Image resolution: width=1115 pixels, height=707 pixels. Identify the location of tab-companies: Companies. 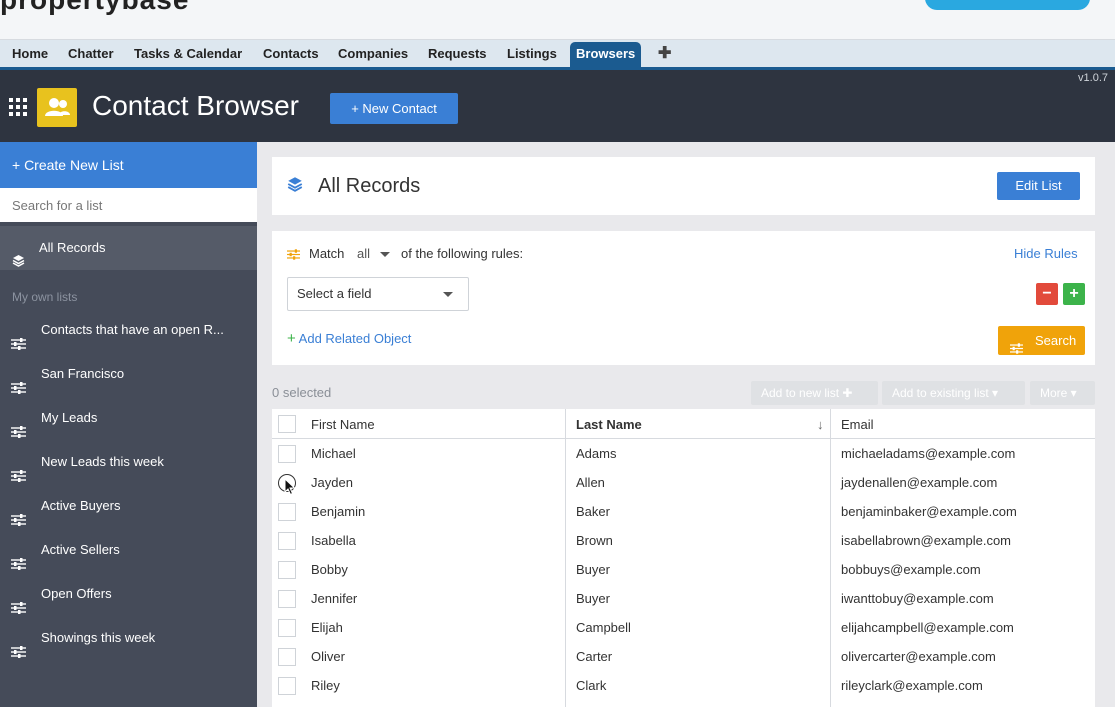
(373, 53).